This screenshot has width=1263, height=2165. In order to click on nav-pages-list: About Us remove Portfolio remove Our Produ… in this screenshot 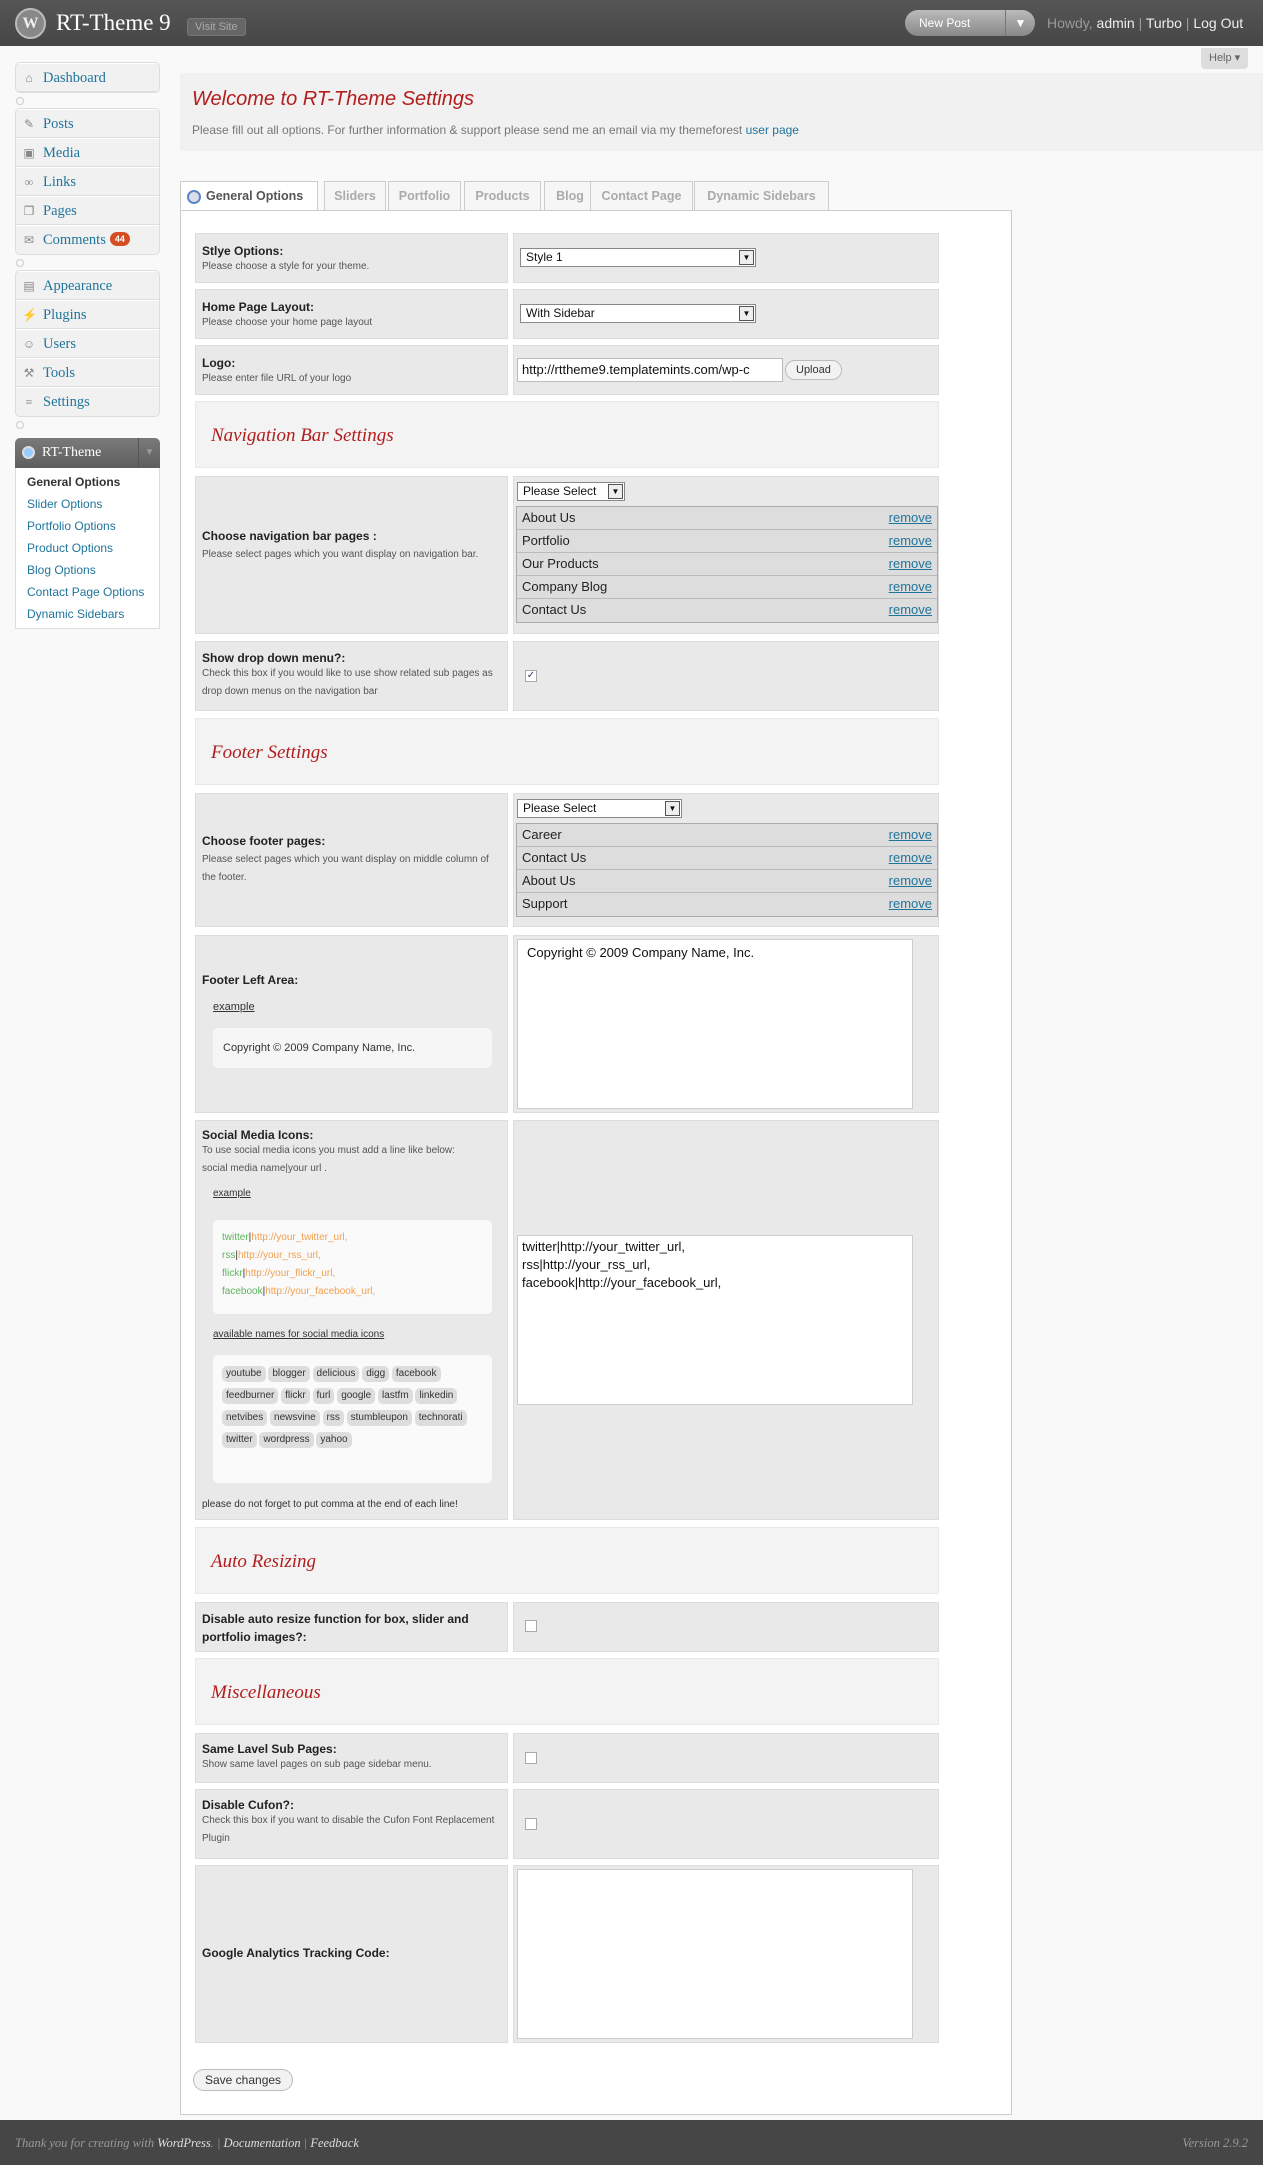, I will do `click(727, 564)`.